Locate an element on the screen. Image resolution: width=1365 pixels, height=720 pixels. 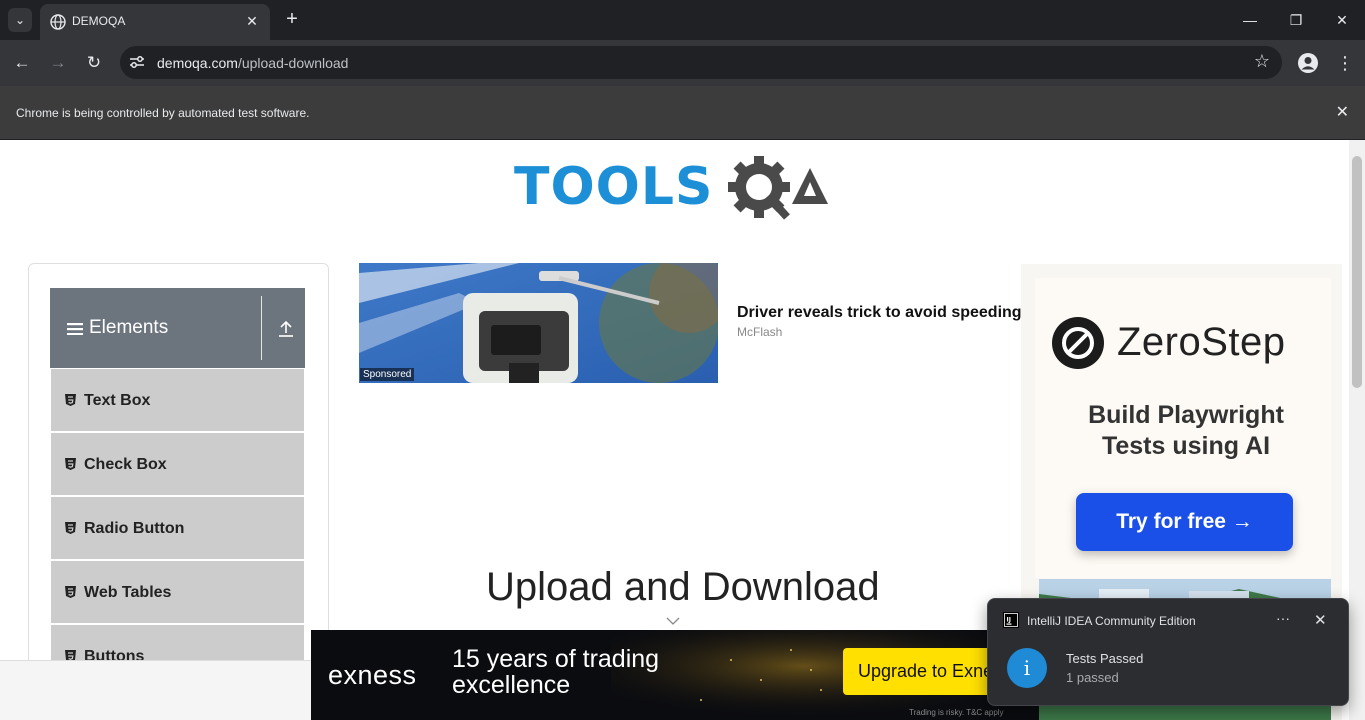
bookmark-star-icon: ☆ is located at coordinates (1262, 61).